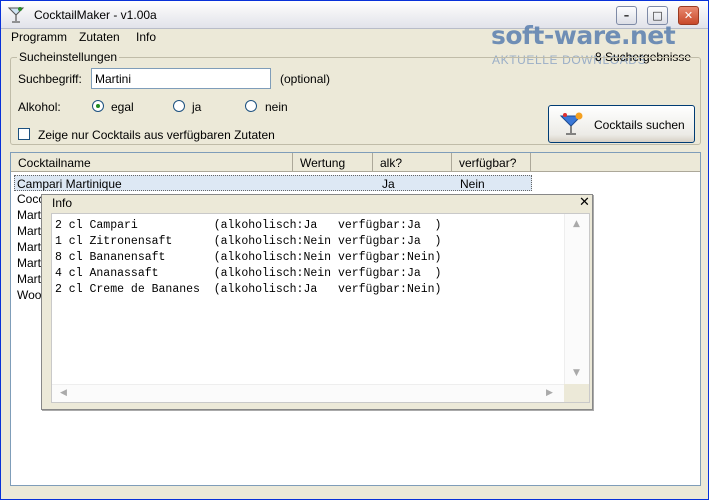  I want to click on column-header-rating: Wertung, so click(333, 162).